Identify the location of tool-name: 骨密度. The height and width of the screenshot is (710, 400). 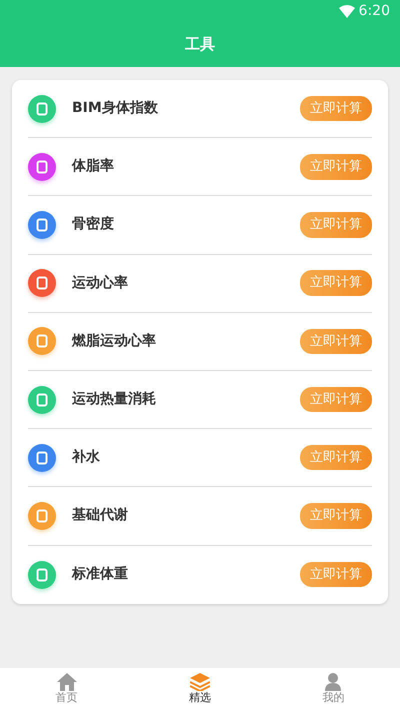
(93, 224).